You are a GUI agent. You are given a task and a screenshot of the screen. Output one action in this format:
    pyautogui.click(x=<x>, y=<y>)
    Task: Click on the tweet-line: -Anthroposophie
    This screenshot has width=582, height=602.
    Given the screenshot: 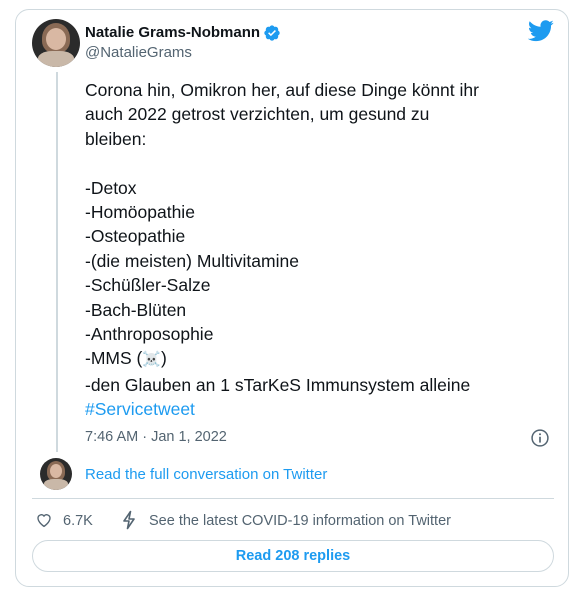 What is the action you would take?
    pyautogui.click(x=149, y=334)
    